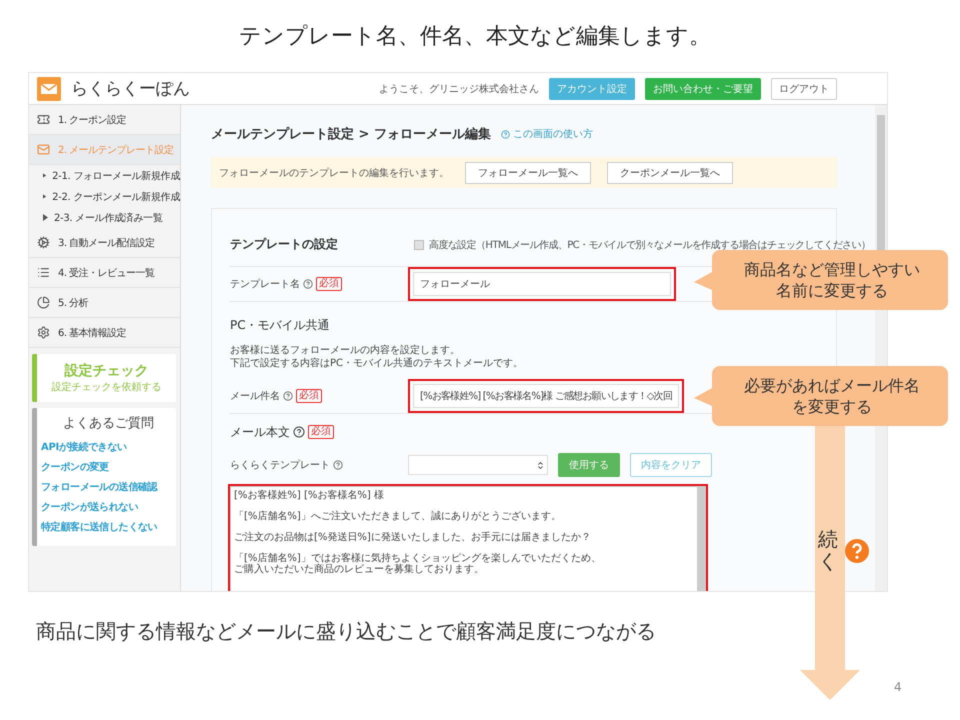  What do you see at coordinates (108, 423) in the screenshot?
I see `faq-title: よくあるご質問` at bounding box center [108, 423].